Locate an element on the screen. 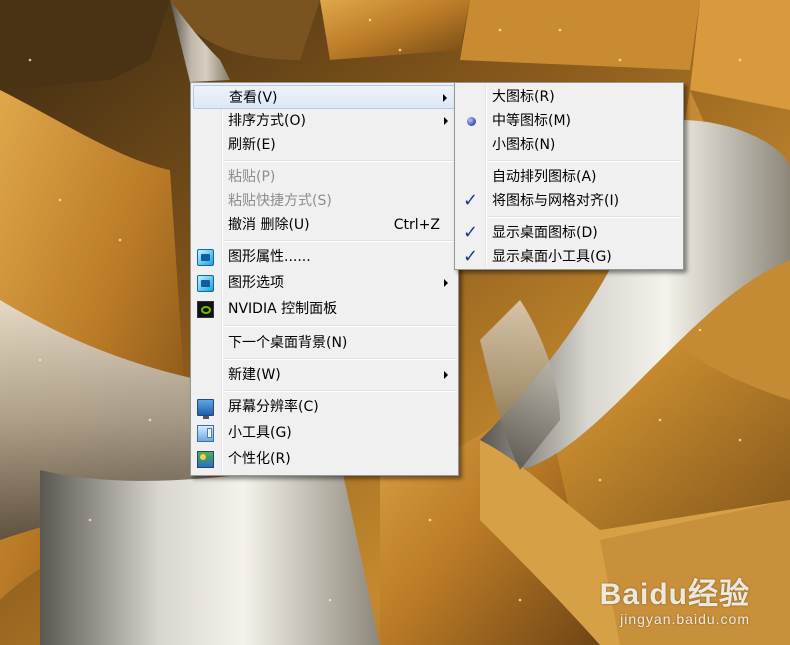 This screenshot has height=645, width=790. menu-item-new: 新建(W) is located at coordinates (324, 375).